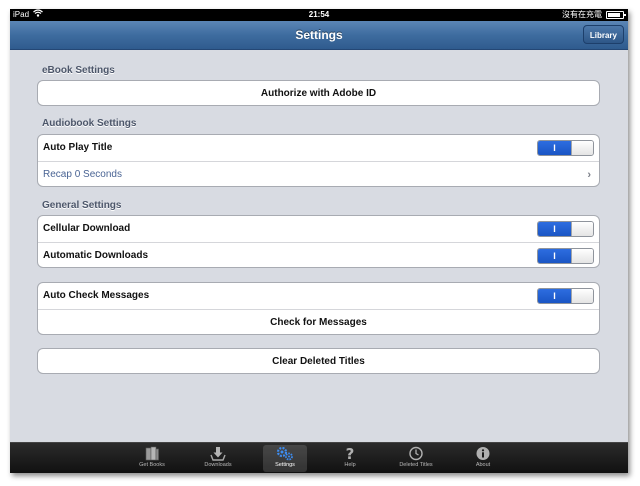 The height and width of the screenshot is (486, 640). What do you see at coordinates (285, 465) in the screenshot?
I see `tab-label: Settings` at bounding box center [285, 465].